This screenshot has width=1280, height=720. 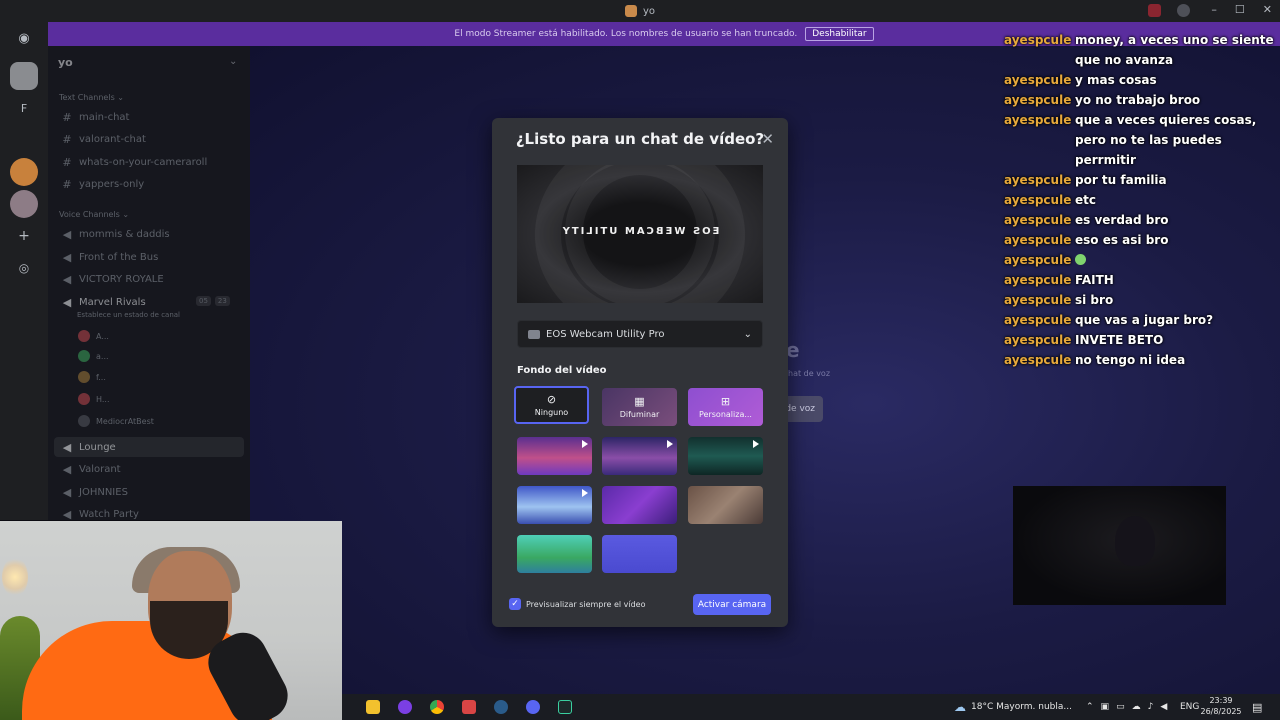 What do you see at coordinates (24, 268) in the screenshot?
I see `discover-icon: ◎` at bounding box center [24, 268].